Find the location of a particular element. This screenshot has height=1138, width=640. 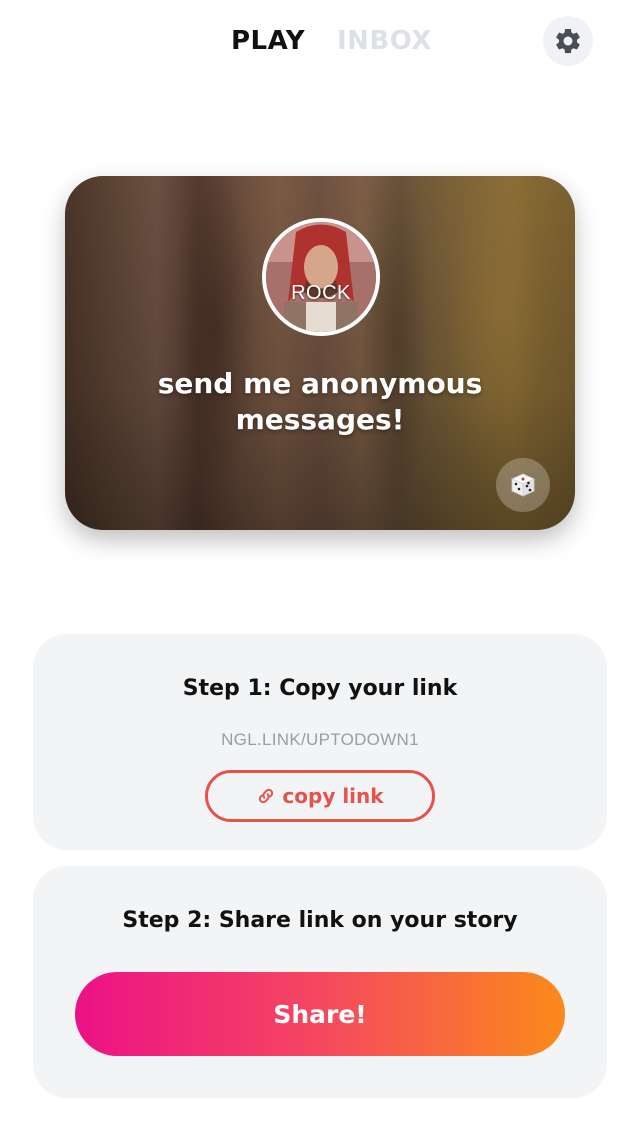

step2-title: Step 2: Share link on your story is located at coordinates (320, 920).